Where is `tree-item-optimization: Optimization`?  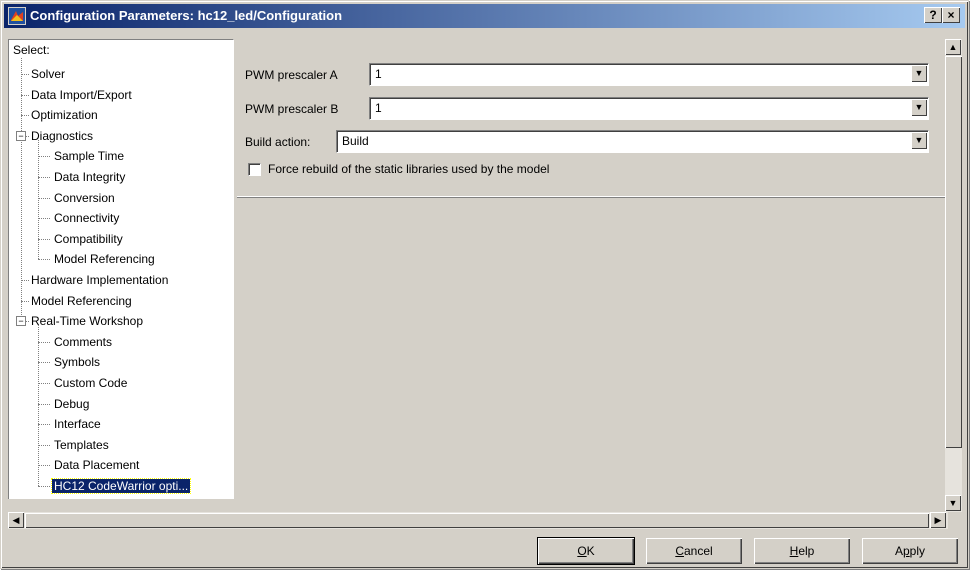
tree-item-optimization: Optimization is located at coordinates (64, 115).